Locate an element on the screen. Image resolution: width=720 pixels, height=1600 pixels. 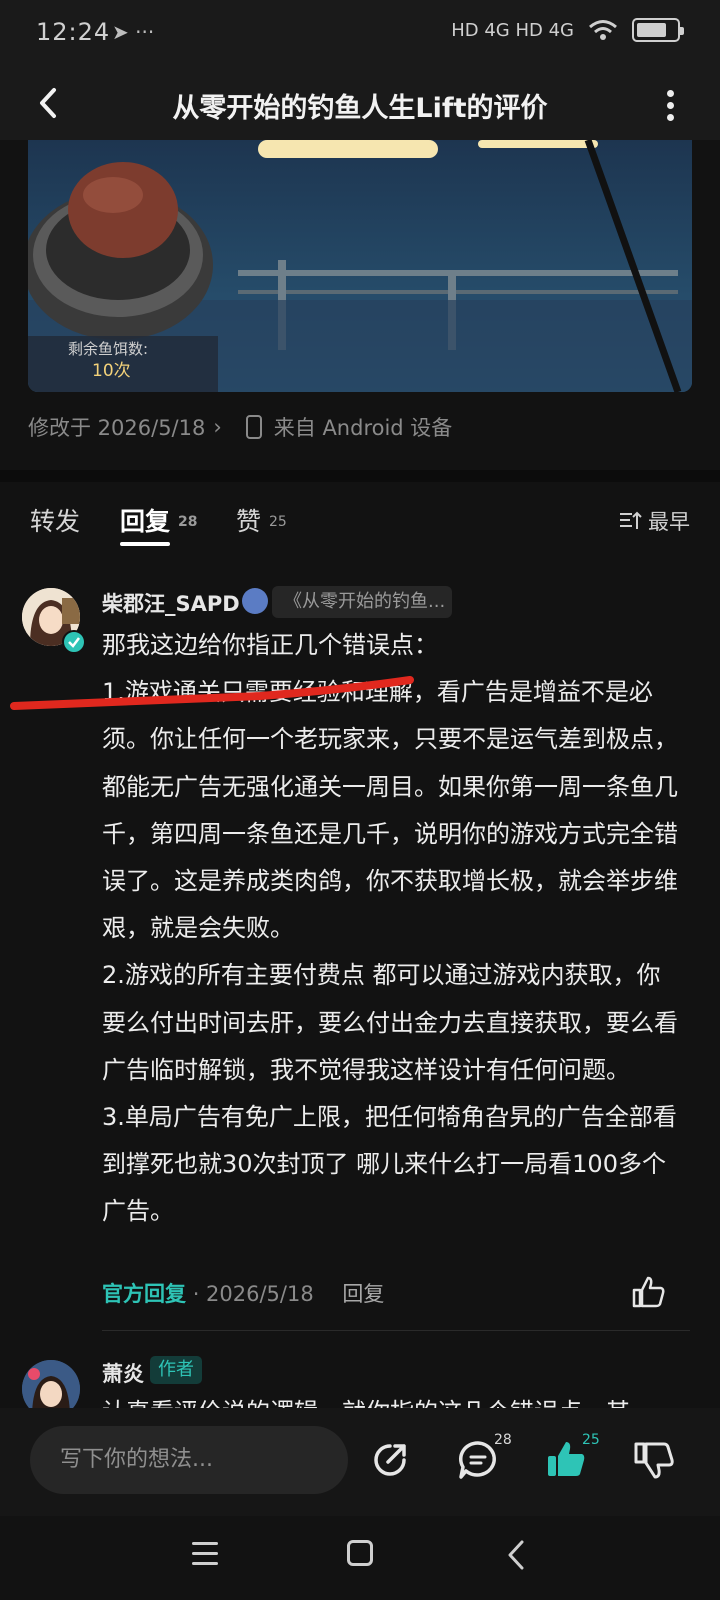
user-level-icon is located at coordinates (255, 601).